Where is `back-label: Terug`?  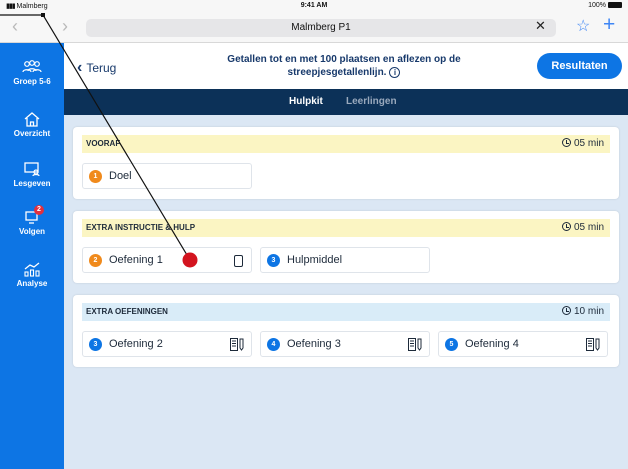 back-label: Terug is located at coordinates (101, 68).